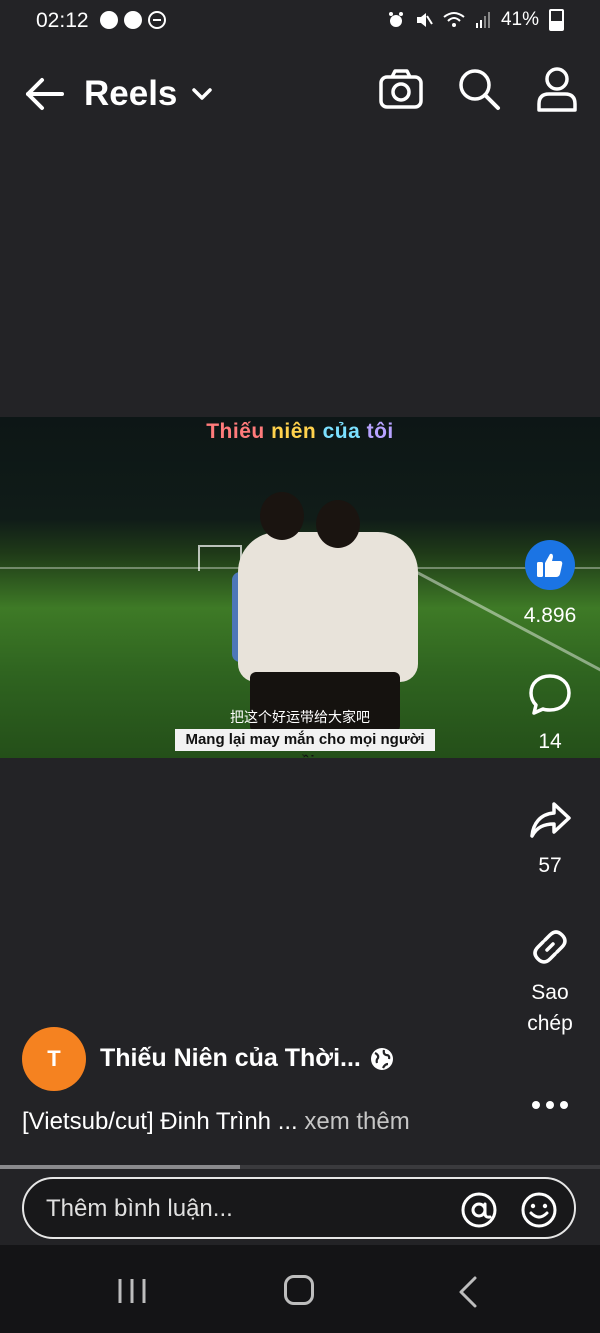 The width and height of the screenshot is (600, 1333). What do you see at coordinates (305, 743) in the screenshot?
I see `subtitle-vietnamese: Mang lại may mắn cho mọi người rồi` at bounding box center [305, 743].